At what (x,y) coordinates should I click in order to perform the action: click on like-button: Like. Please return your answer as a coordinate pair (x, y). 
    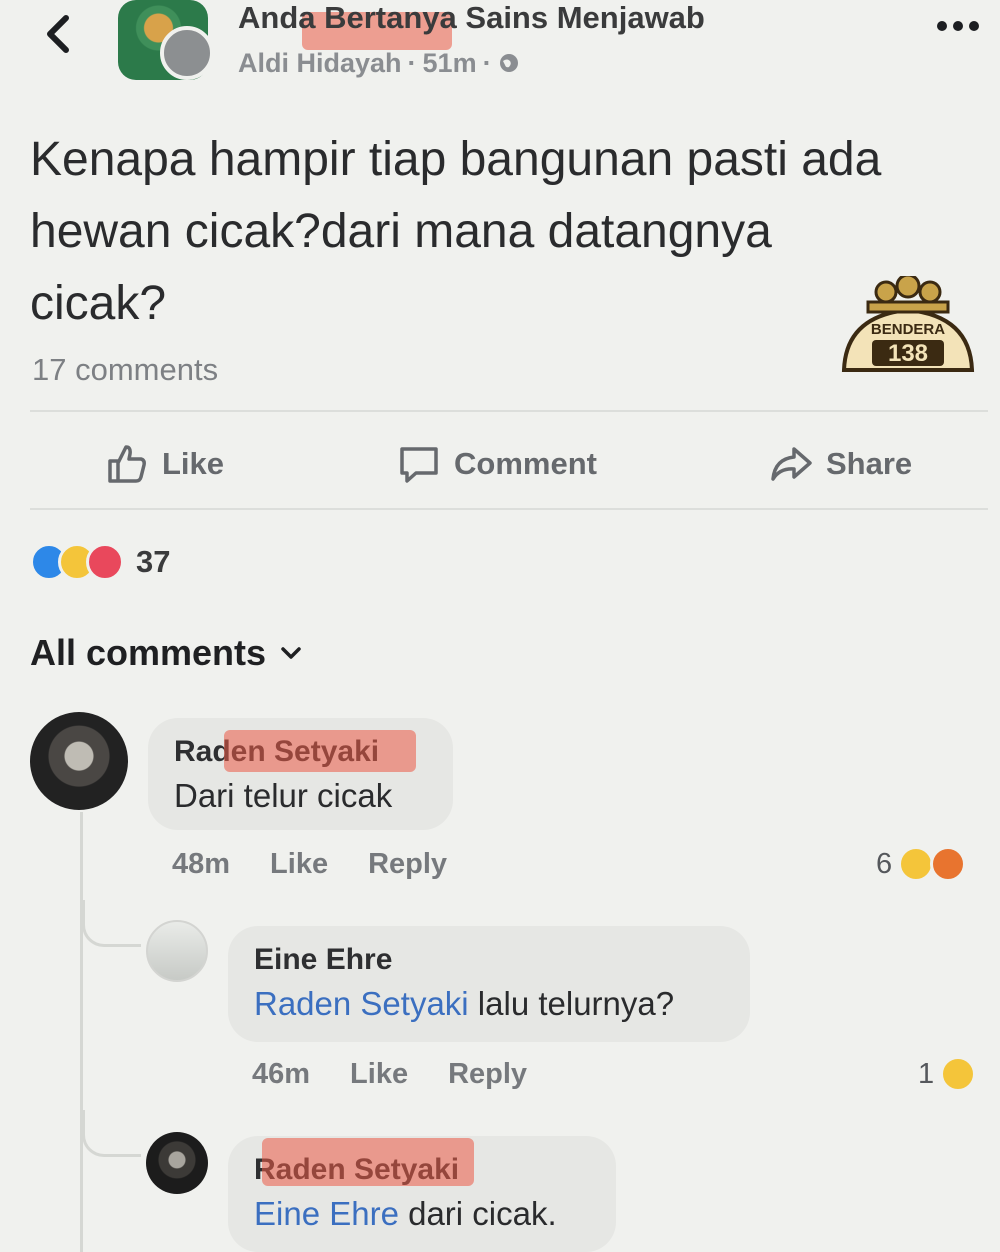
    Looking at the image, I should click on (164, 464).